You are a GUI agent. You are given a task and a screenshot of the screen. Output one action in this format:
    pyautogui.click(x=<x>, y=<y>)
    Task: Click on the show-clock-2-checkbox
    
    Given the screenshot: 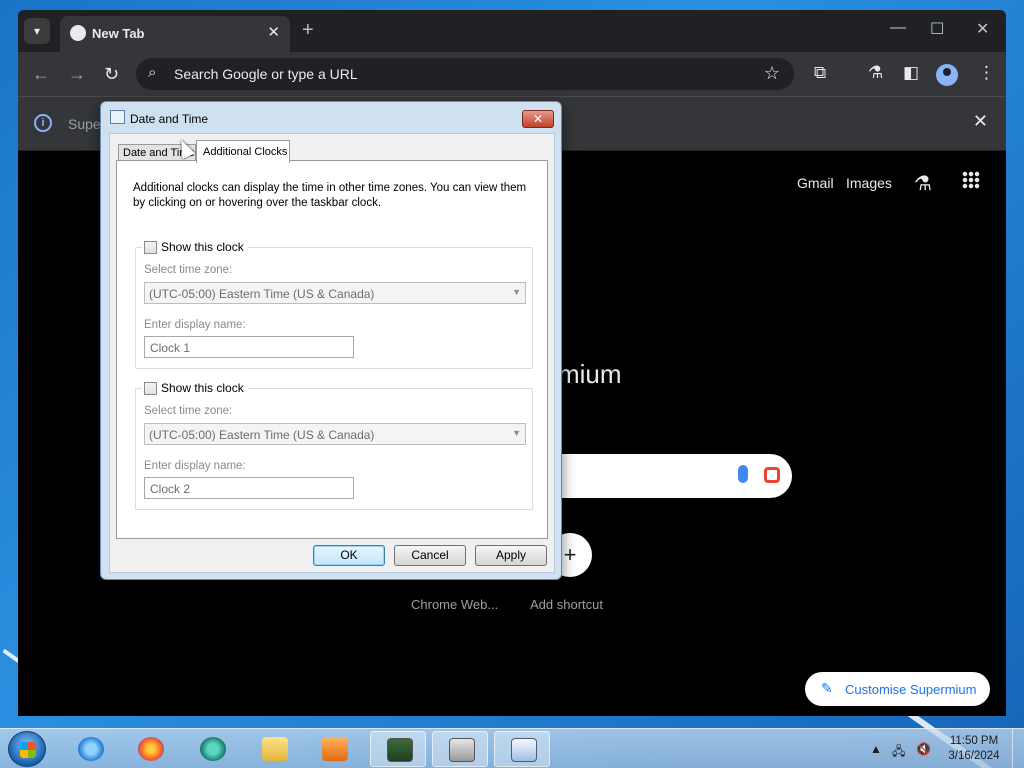 What is the action you would take?
    pyautogui.click(x=150, y=388)
    